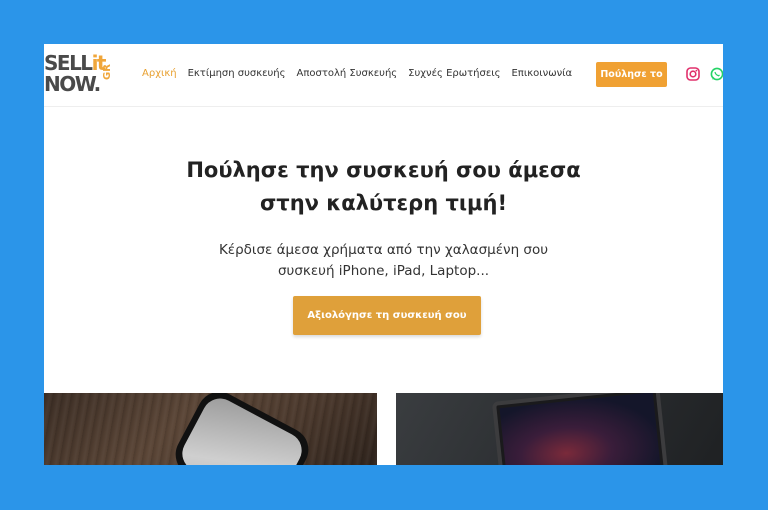 Image resolution: width=768 pixels, height=510 pixels. What do you see at coordinates (107, 72) in the screenshot?
I see `logo-tld: GR` at bounding box center [107, 72].